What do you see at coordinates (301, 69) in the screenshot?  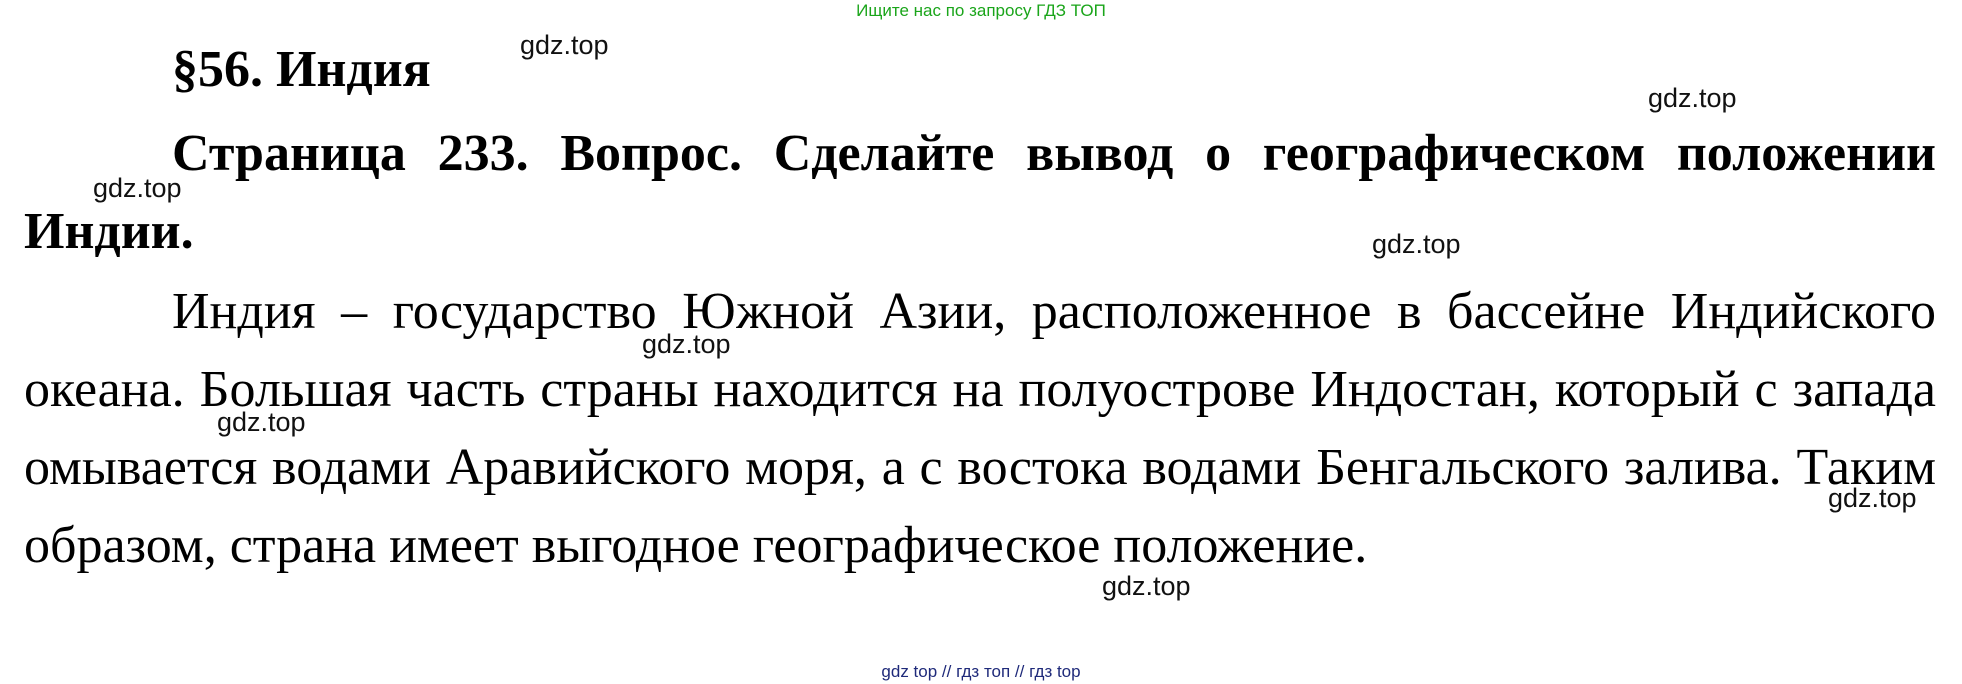 I see `section-heading: §56. Индия` at bounding box center [301, 69].